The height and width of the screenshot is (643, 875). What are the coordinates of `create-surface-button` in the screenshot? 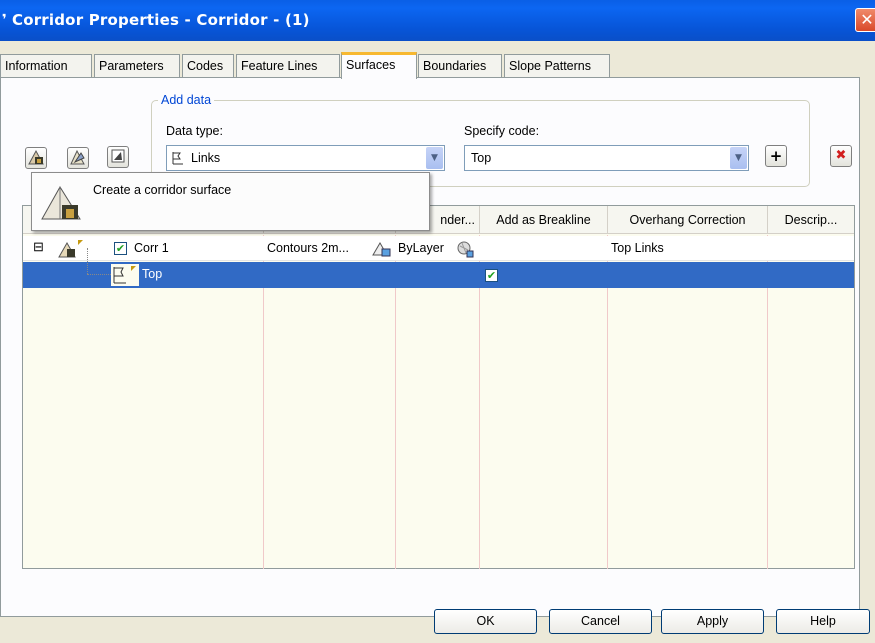 It's located at (36, 158).